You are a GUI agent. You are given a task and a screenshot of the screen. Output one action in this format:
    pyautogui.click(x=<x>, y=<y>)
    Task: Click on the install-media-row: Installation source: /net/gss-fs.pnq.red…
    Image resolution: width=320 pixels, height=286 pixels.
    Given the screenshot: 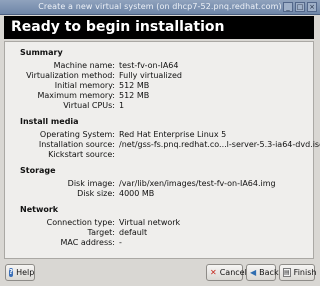 What is the action you would take?
    pyautogui.click(x=162, y=145)
    